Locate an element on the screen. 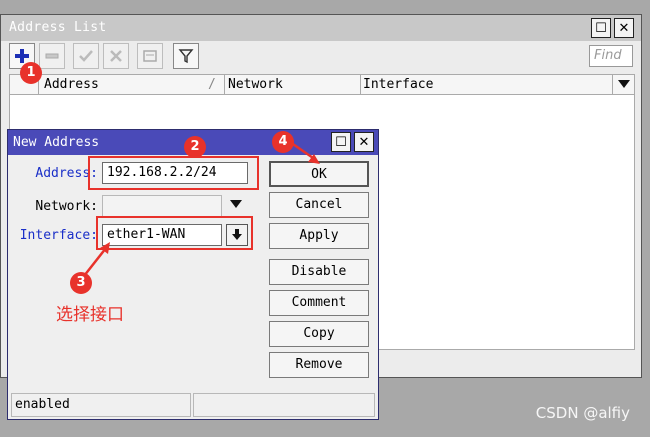  comment-button: Comment is located at coordinates (319, 303).